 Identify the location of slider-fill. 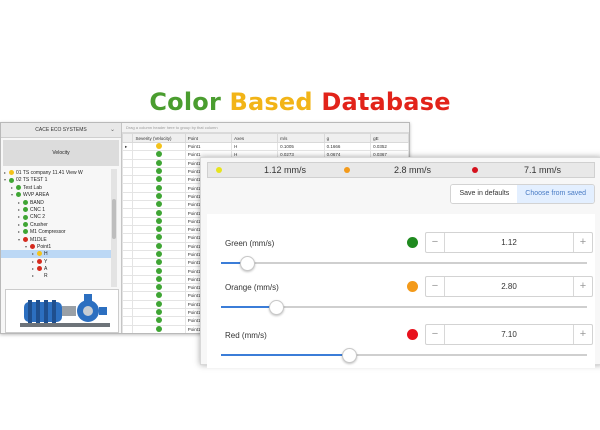
(285, 355).